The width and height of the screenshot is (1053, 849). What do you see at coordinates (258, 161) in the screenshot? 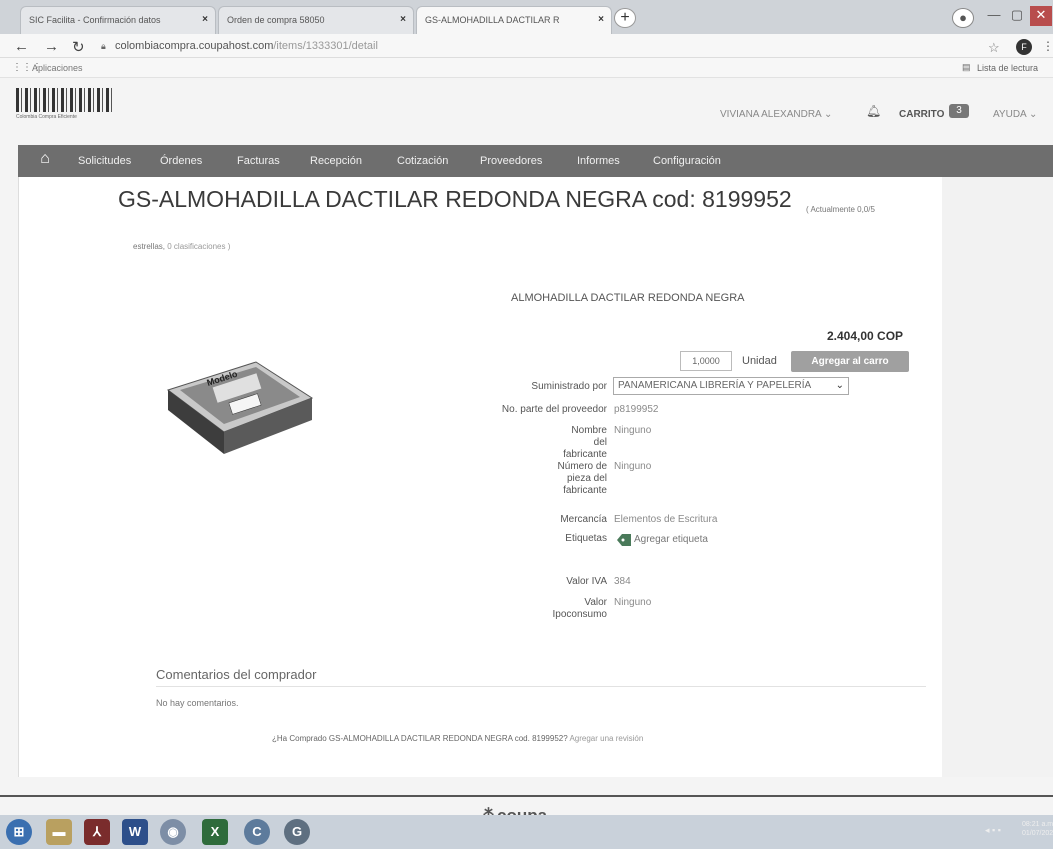
I see `nav-item-facturas: Facturas` at bounding box center [258, 161].